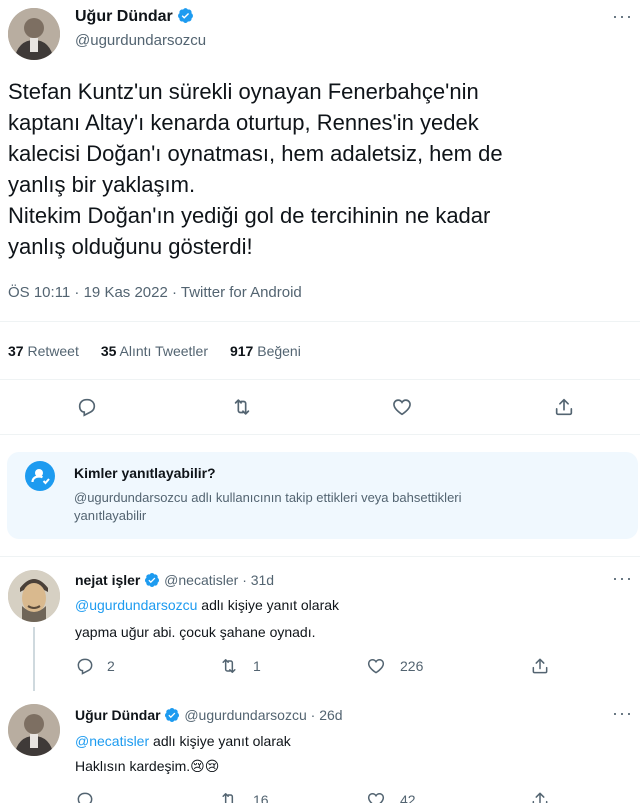 The height and width of the screenshot is (803, 640). Describe the element at coordinates (258, 580) in the screenshot. I see `reply-time: · 31d` at that location.